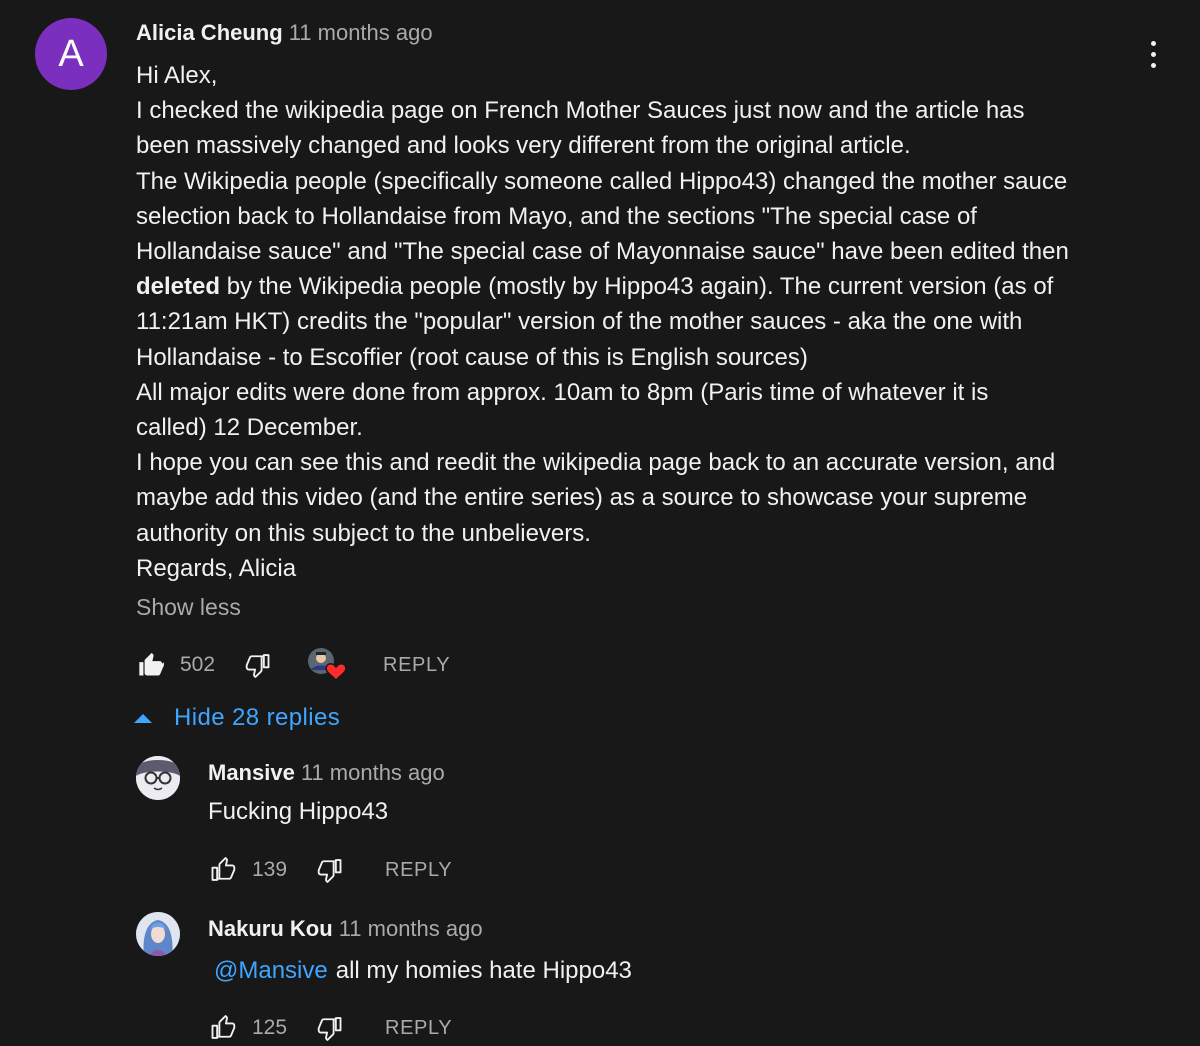  Describe the element at coordinates (257, 717) in the screenshot. I see `hide-replies-label: Hide 28 replies` at that location.